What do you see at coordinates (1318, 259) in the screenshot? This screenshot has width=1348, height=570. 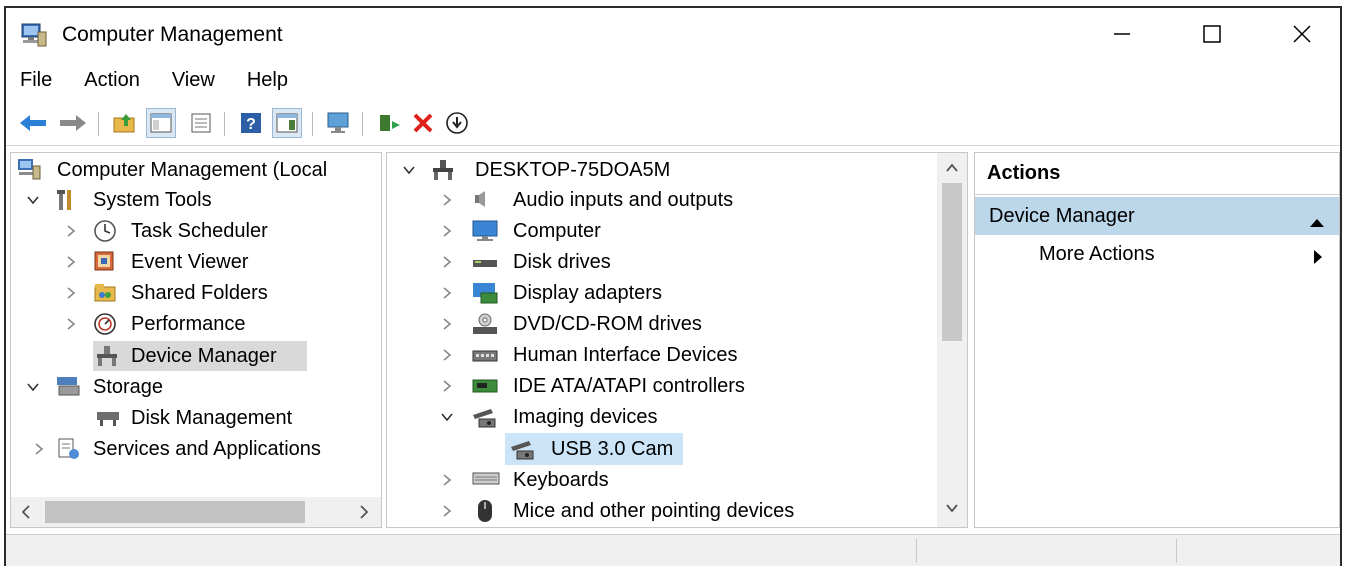 I see `submenu-arrow-icon` at bounding box center [1318, 259].